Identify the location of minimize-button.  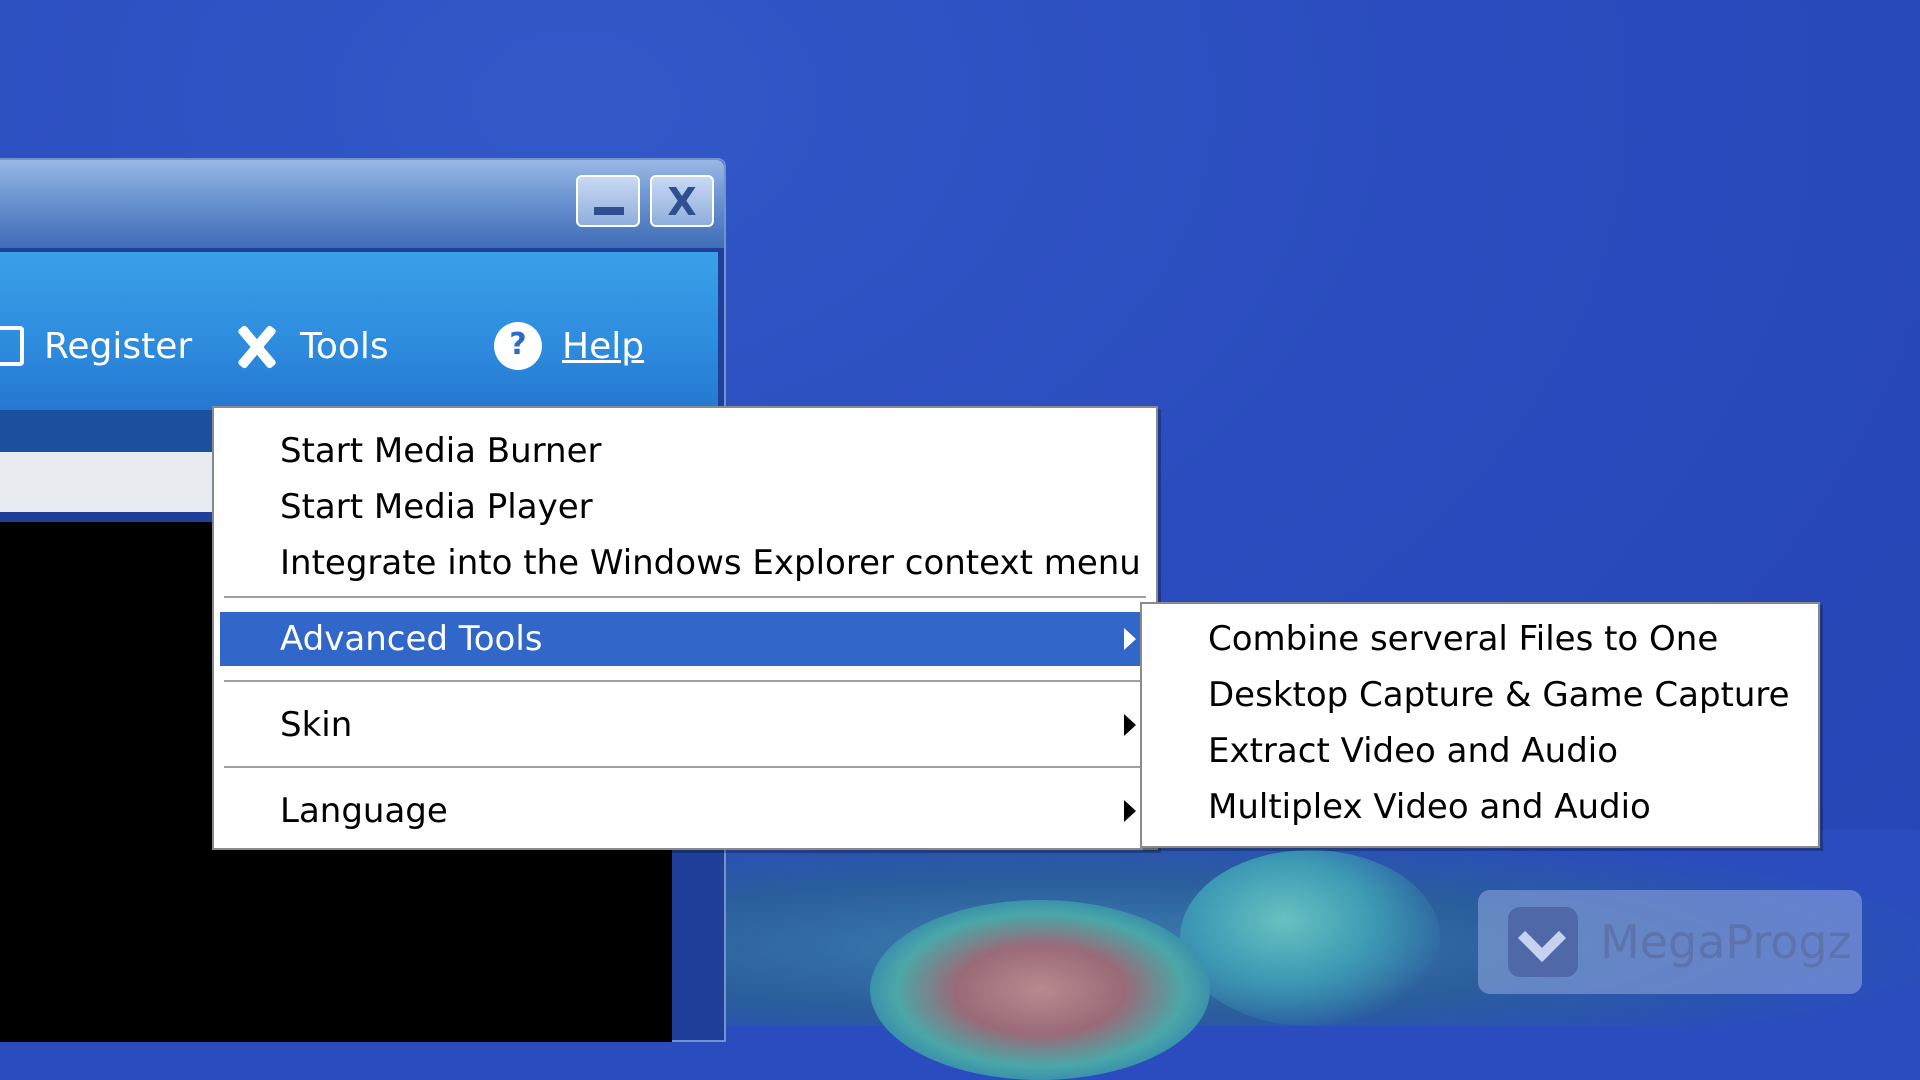
(608, 201).